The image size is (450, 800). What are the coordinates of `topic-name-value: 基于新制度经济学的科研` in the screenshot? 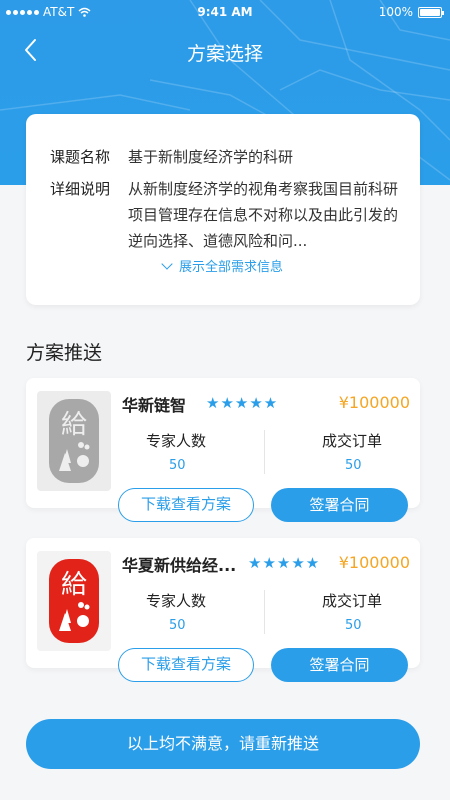 It's located at (211, 157).